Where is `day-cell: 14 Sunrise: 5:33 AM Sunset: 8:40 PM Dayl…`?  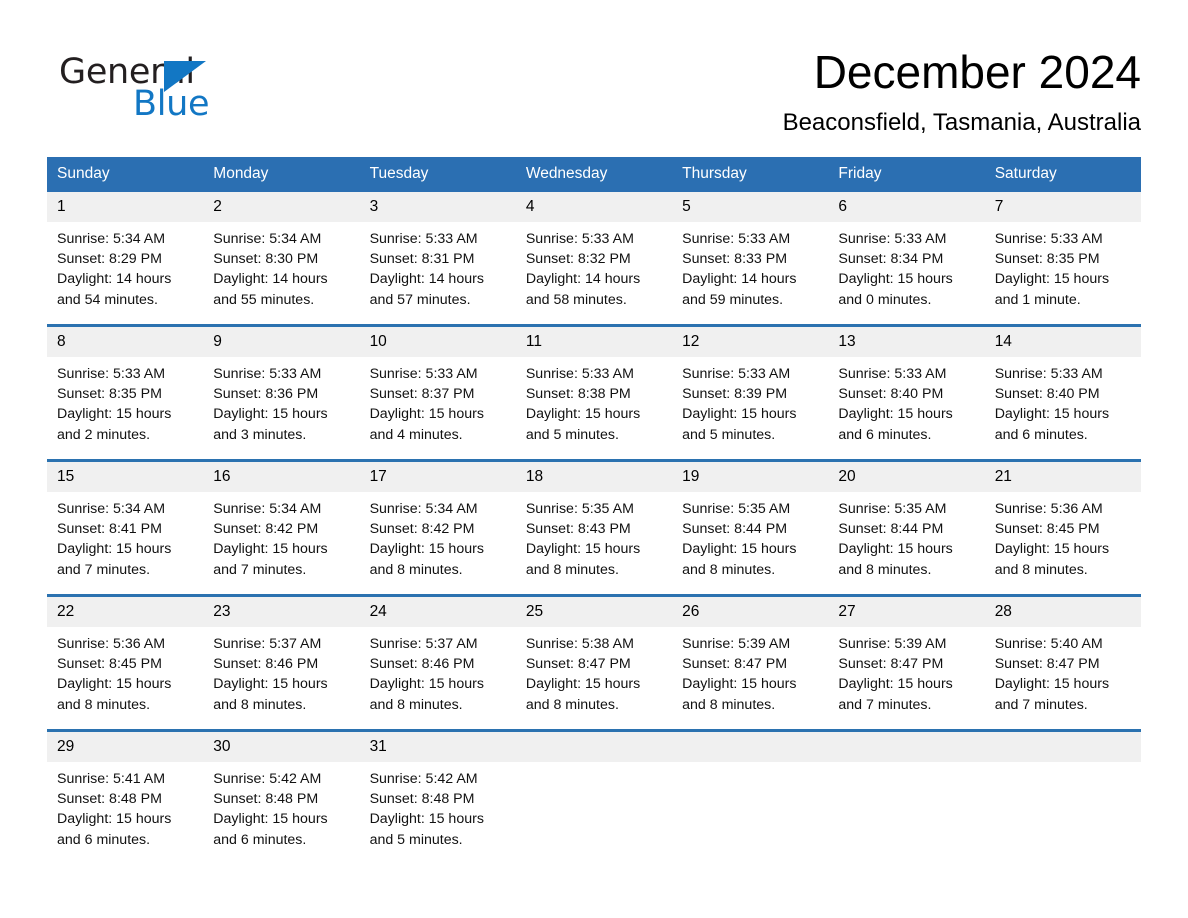
day-cell: 14 Sunrise: 5:33 AM Sunset: 8:40 PM Dayl… is located at coordinates (1062, 392).